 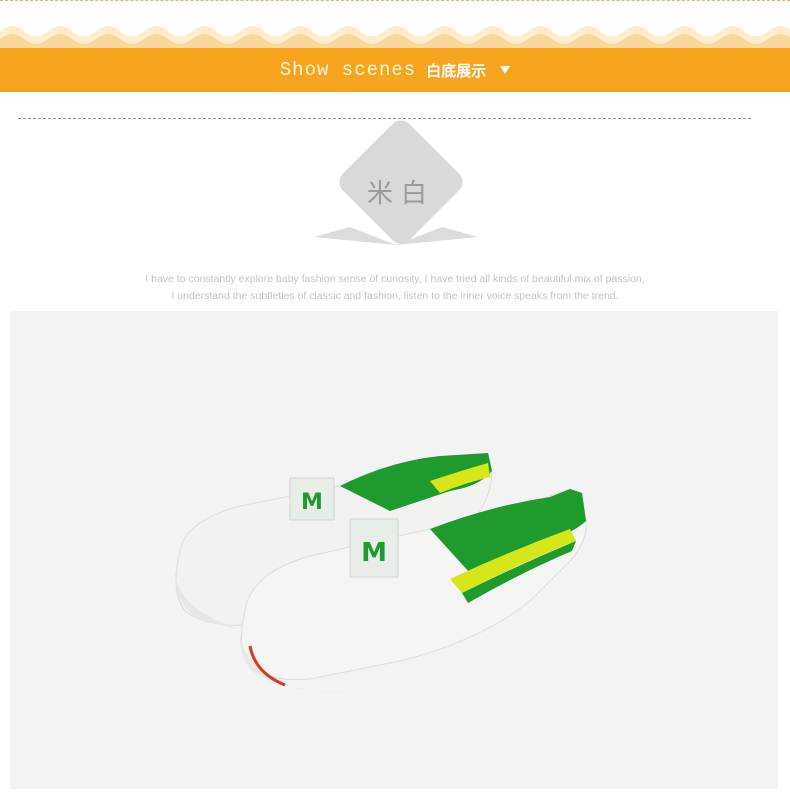 I want to click on color-label: 米白, so click(x=400, y=194).